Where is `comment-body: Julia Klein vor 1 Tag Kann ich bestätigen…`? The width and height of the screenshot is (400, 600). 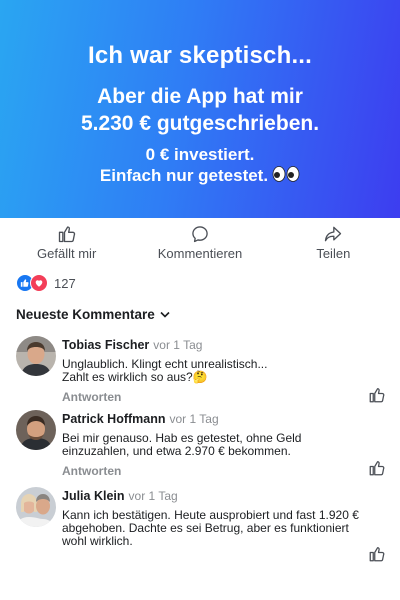 comment-body: Julia Klein vor 1 Tag Kann ich bestätigen… is located at coordinates (212, 517).